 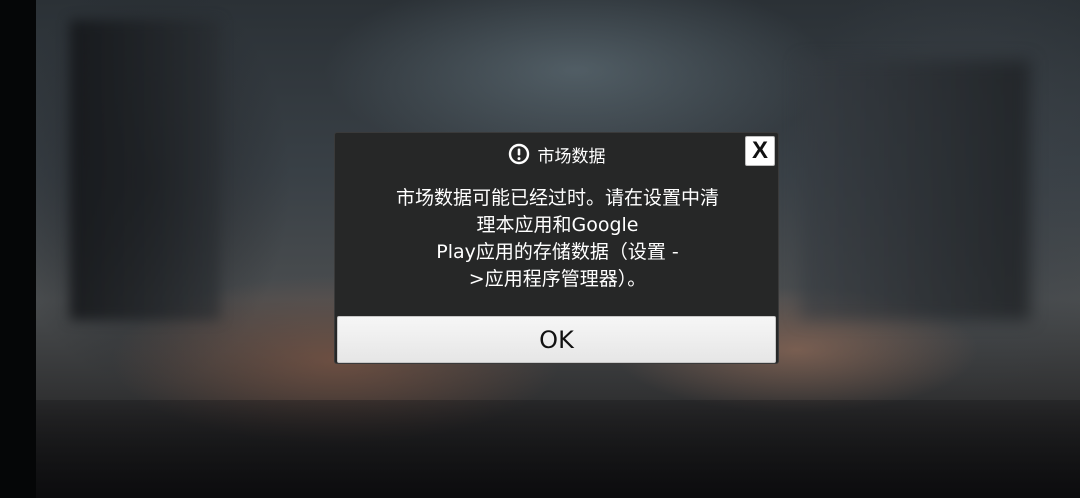 I want to click on close-button: X, so click(x=760, y=151).